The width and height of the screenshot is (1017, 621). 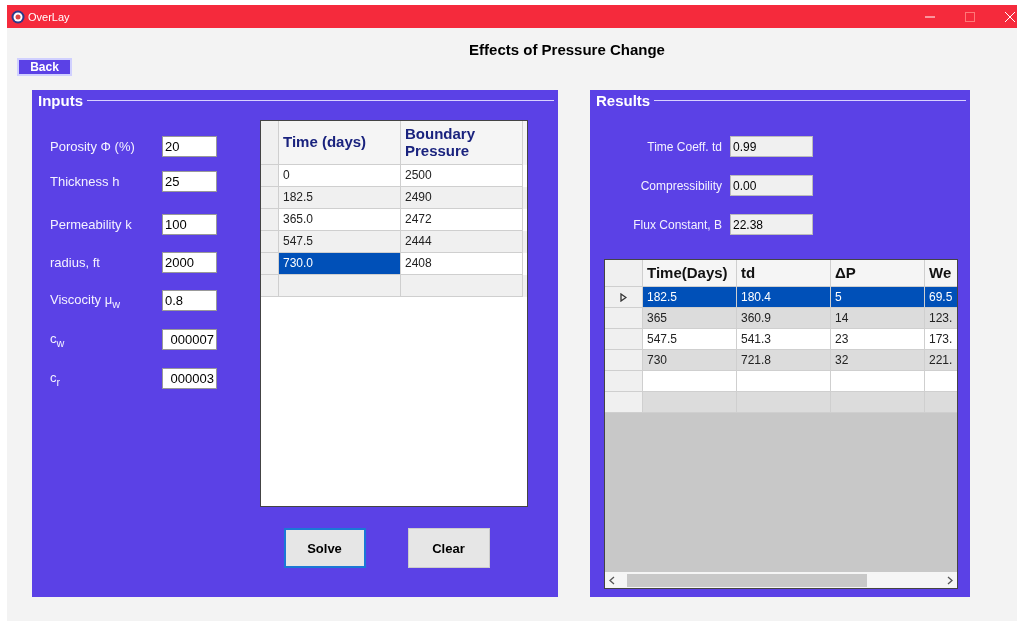 I want to click on input-field: 20, so click(x=189, y=146).